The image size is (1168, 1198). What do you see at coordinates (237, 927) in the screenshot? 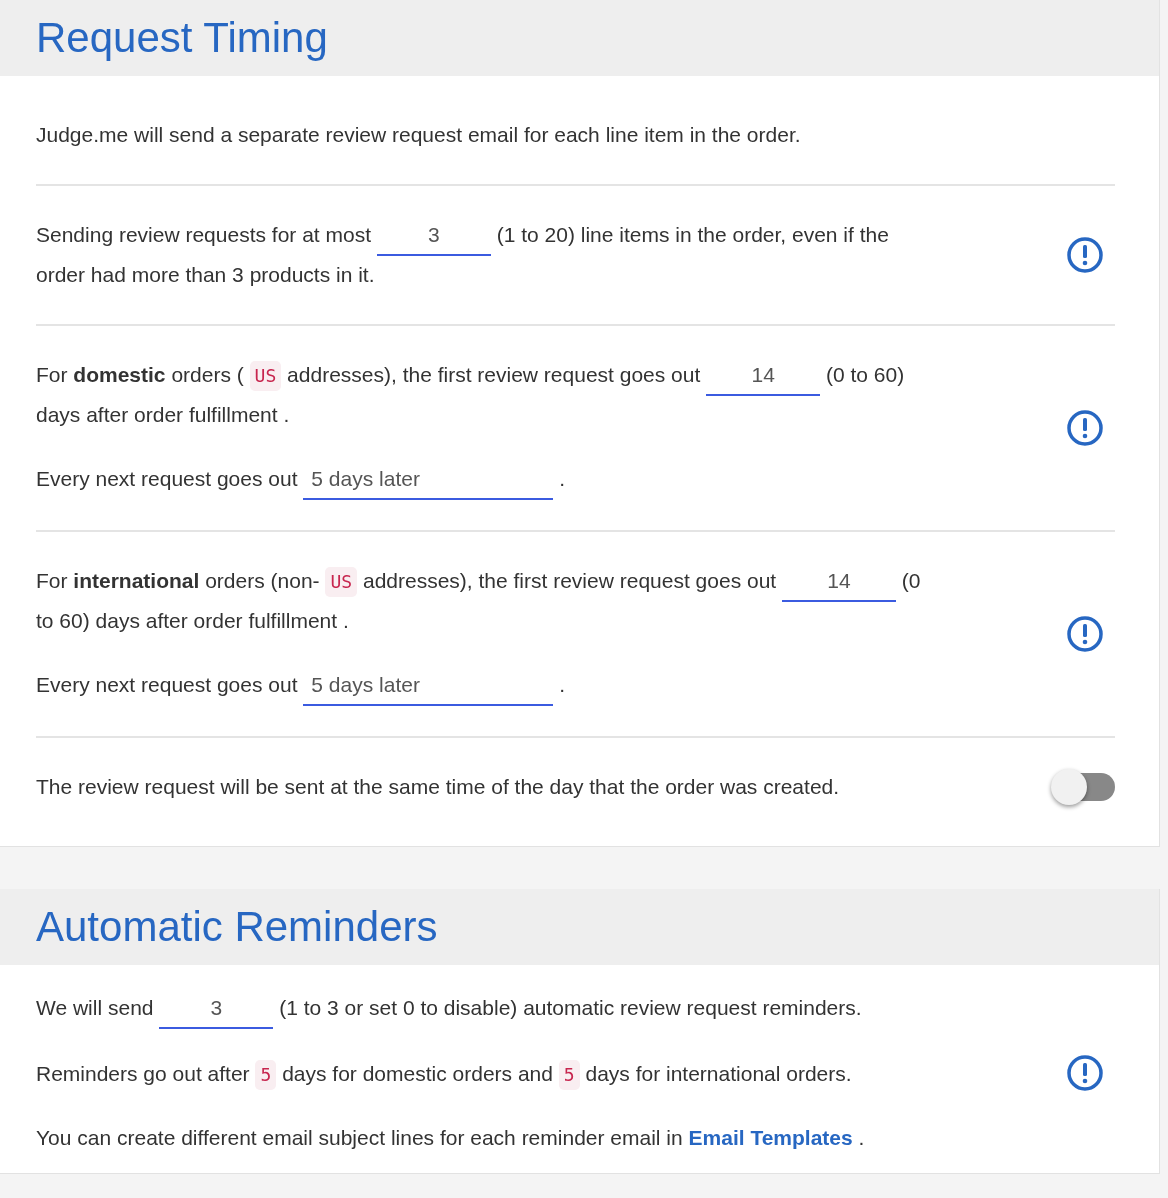
I see `section-title: Automatic Reminders` at bounding box center [237, 927].